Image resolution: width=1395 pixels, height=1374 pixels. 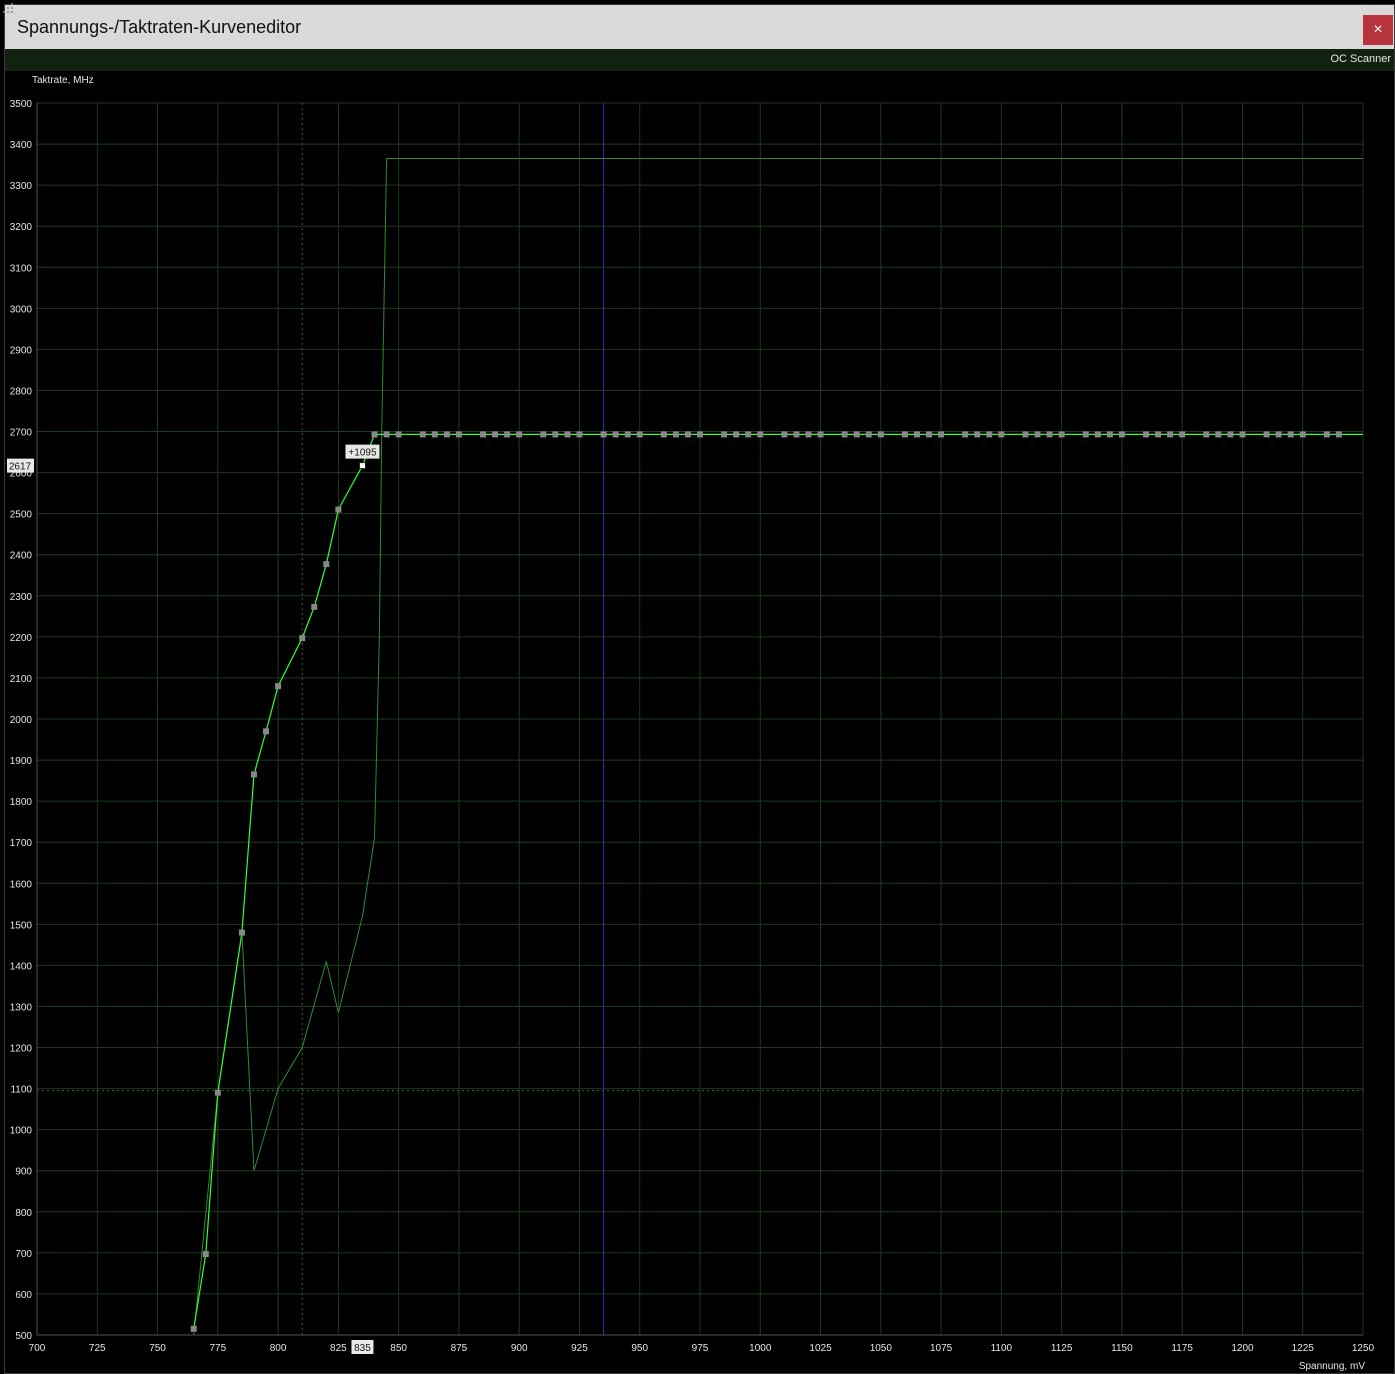 What do you see at coordinates (21, 309) in the screenshot?
I see `y-tick-label: 3000` at bounding box center [21, 309].